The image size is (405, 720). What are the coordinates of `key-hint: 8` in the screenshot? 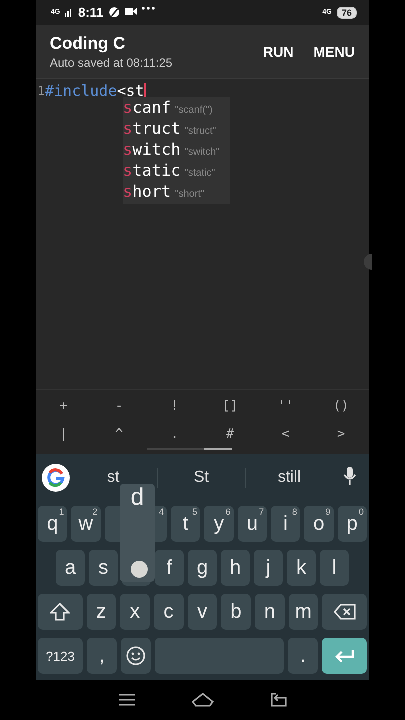 It's located at (295, 512).